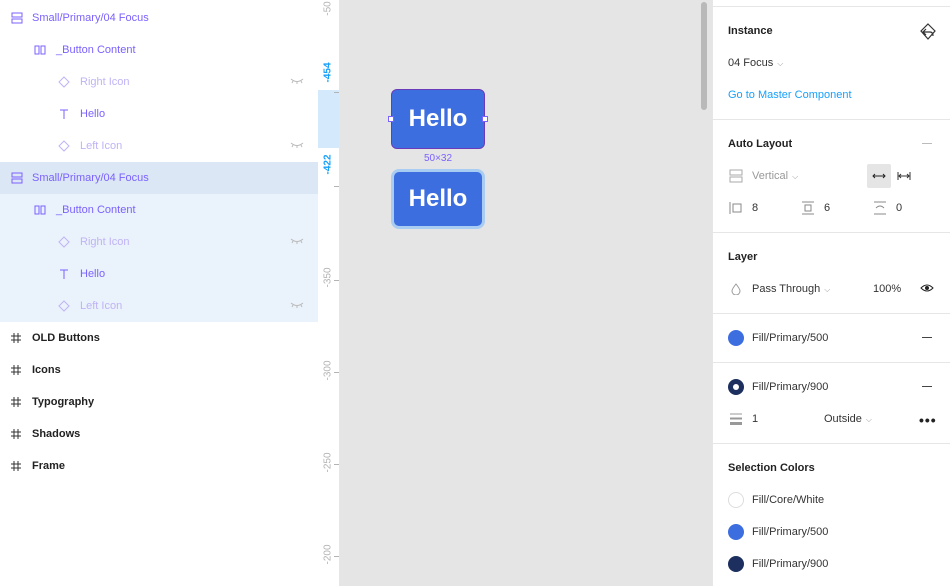  Describe the element at coordinates (904, 177) in the screenshot. I see `fixed-width-icon` at that location.